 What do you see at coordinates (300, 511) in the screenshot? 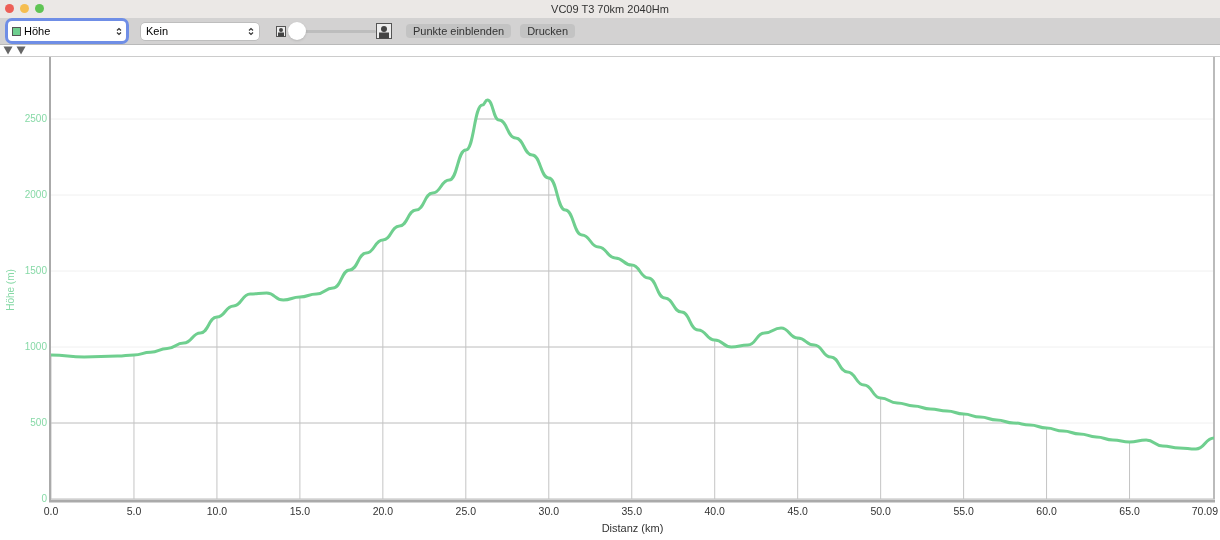
I see `x-tick-label: 15.0` at bounding box center [300, 511].